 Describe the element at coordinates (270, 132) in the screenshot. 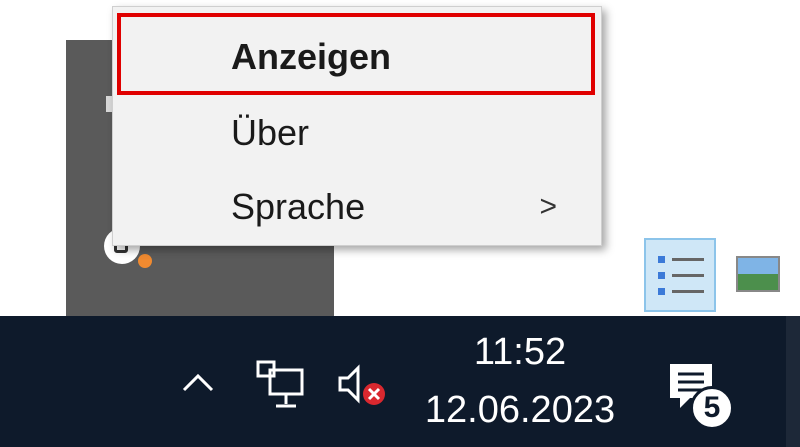

I see `menu-item-label: Über` at that location.